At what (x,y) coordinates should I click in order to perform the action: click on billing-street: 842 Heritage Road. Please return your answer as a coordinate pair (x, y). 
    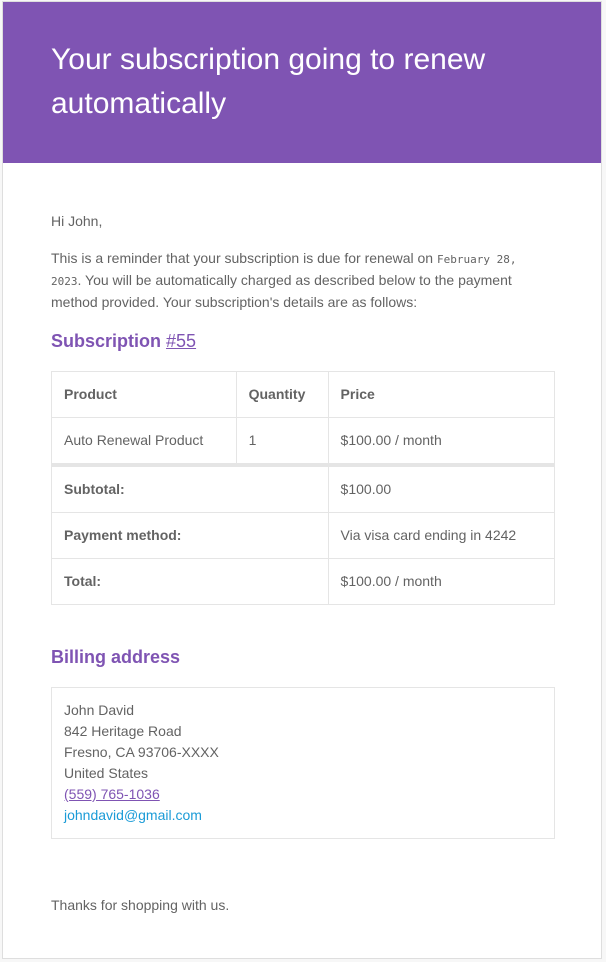
    Looking at the image, I should click on (123, 731).